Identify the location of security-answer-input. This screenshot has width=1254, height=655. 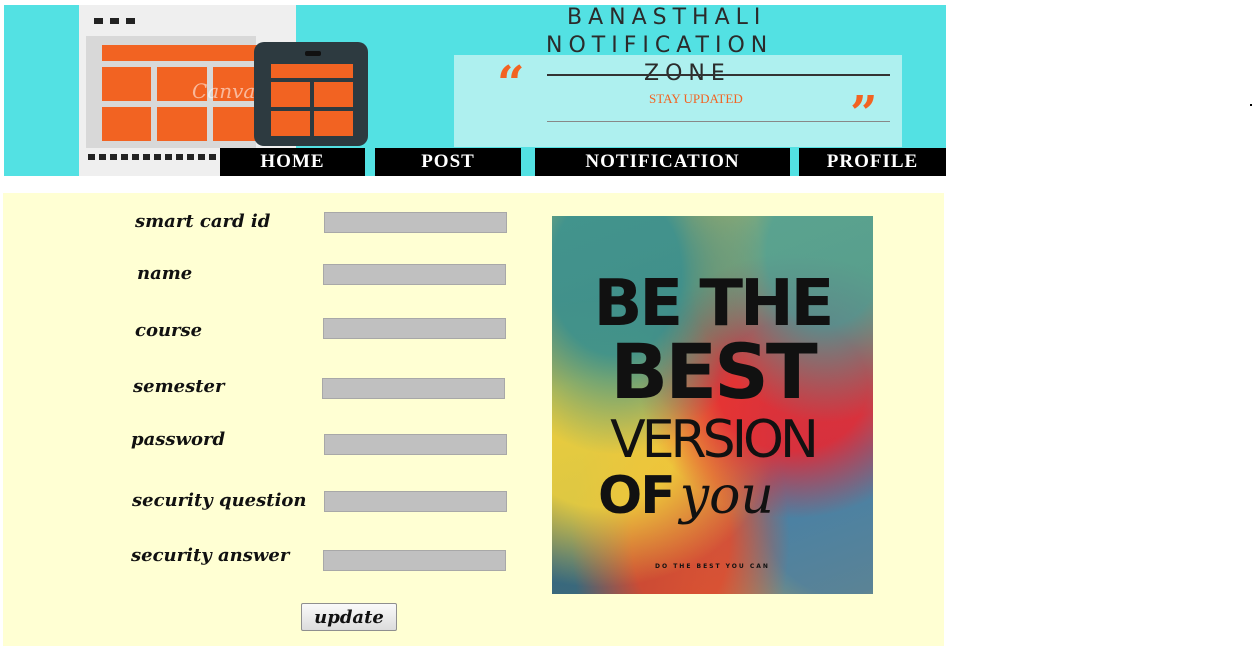
(414, 560).